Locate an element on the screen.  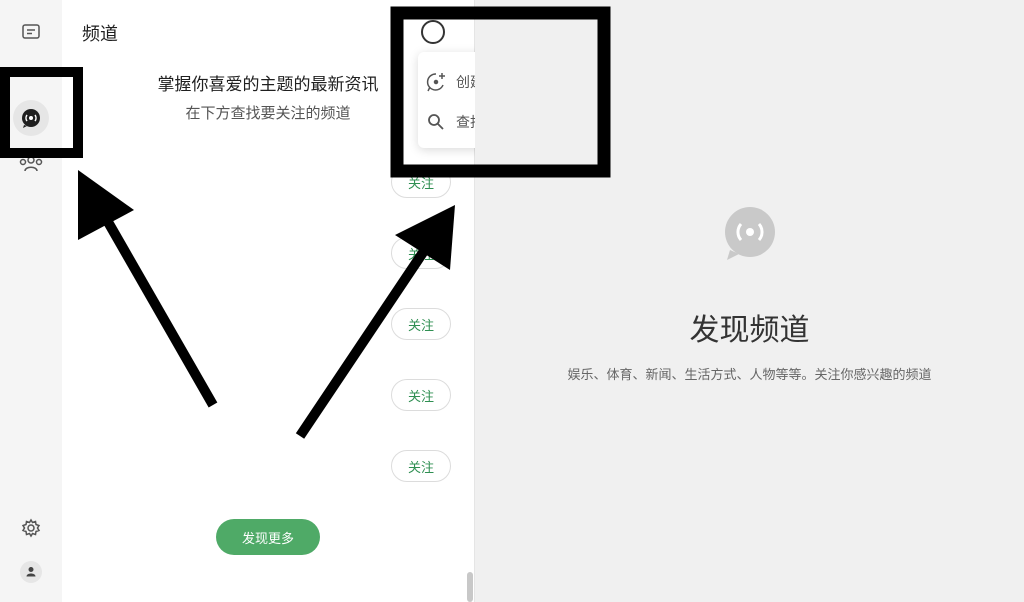
panel-subline: 在下方查找要关注的频道 is located at coordinates (268, 113).